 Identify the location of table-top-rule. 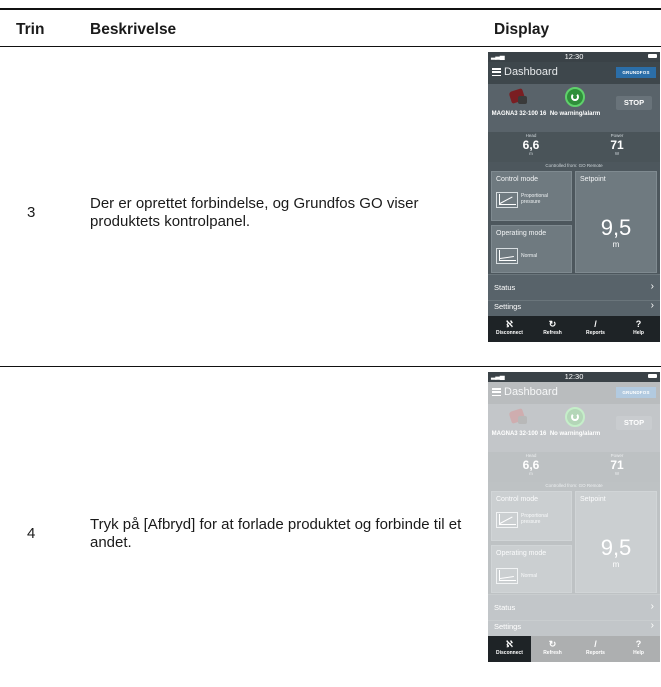
(330, 9).